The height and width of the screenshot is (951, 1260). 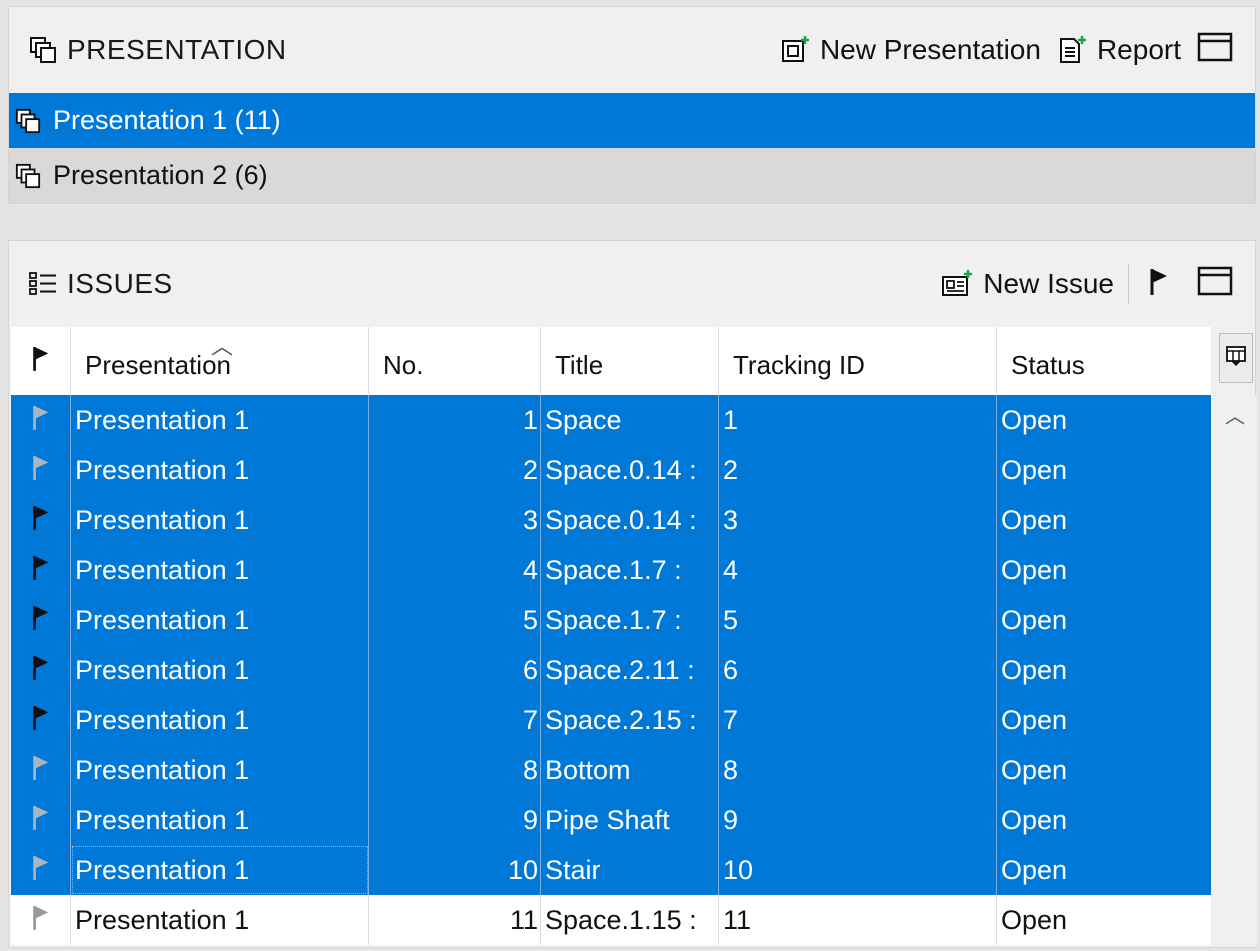 What do you see at coordinates (1104, 361) in the screenshot?
I see `column-header-status: Status` at bounding box center [1104, 361].